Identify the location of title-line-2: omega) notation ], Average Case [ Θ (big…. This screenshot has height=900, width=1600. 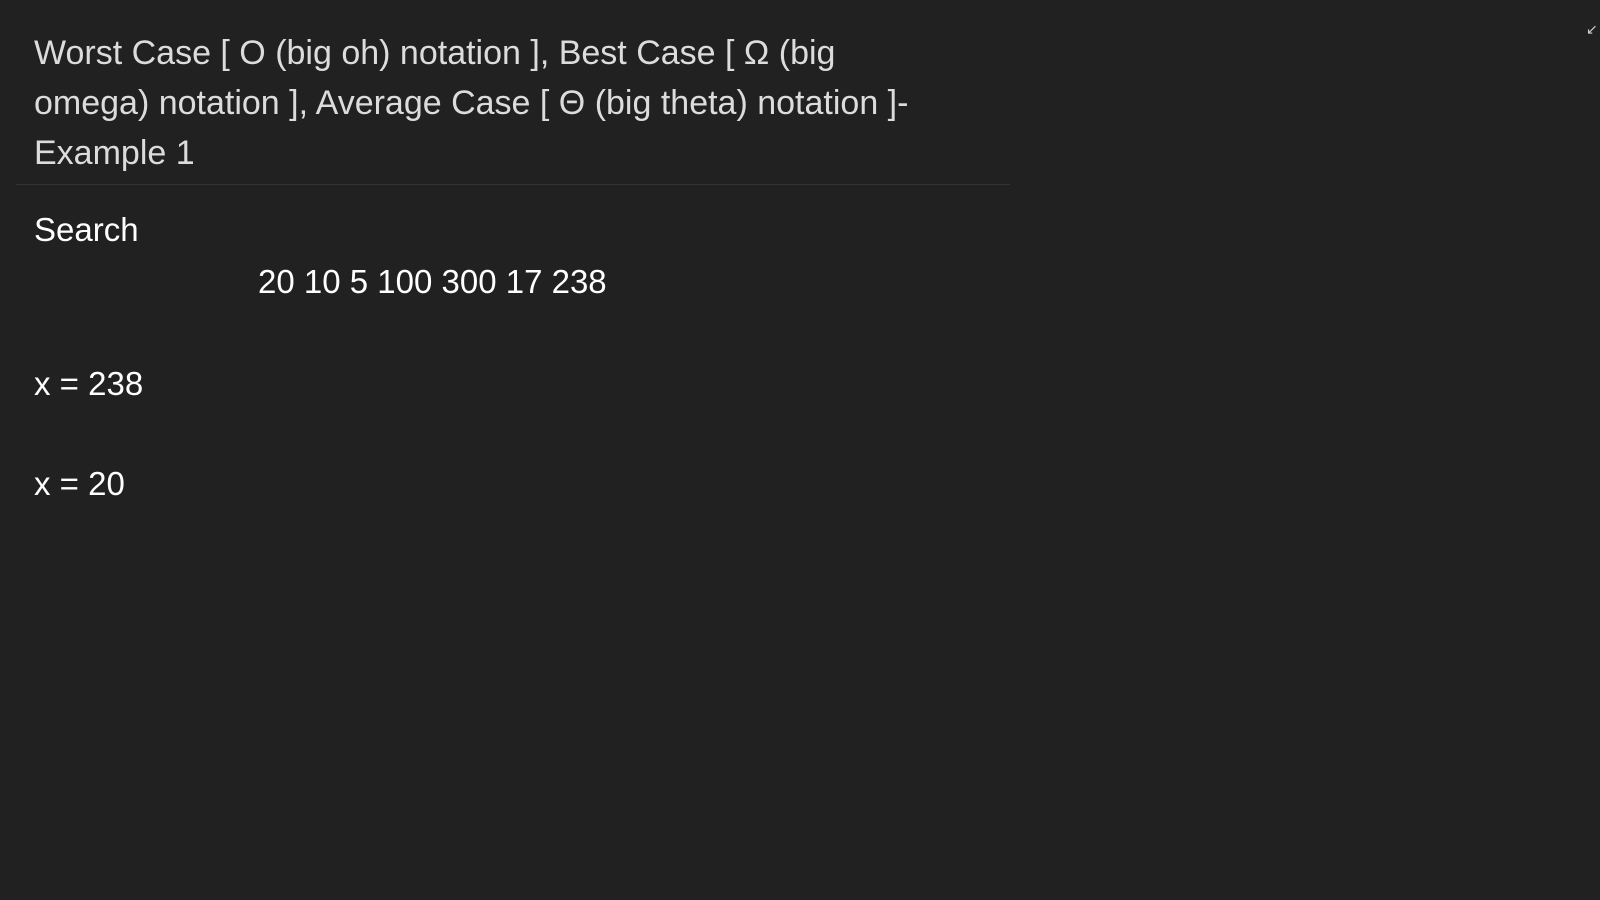
(471, 103).